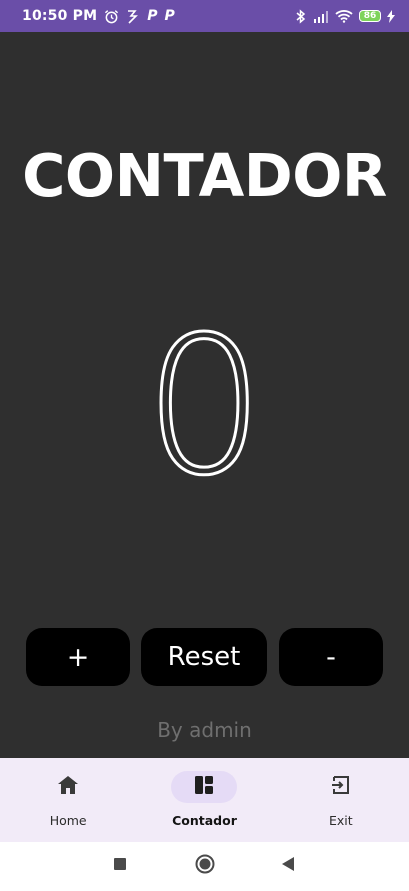 Image resolution: width=409 pixels, height=891 pixels. What do you see at coordinates (133, 16) in the screenshot?
I see `network-speed-icon` at bounding box center [133, 16].